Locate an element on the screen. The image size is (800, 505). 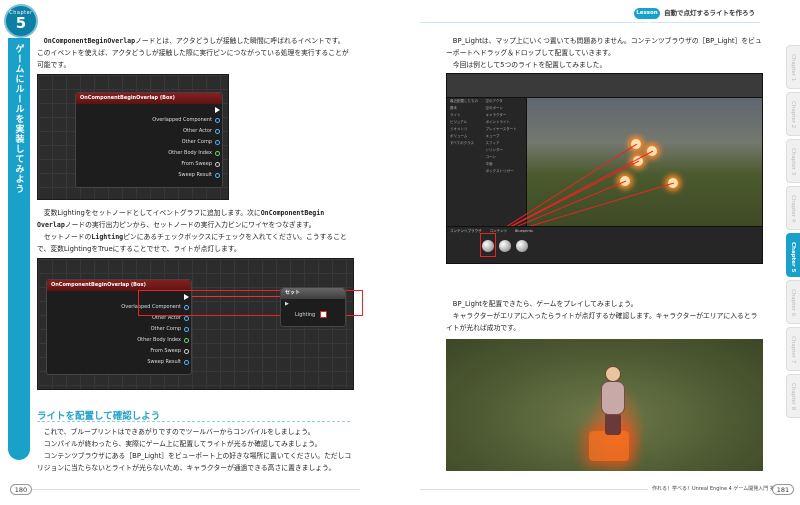
character-head is located at coordinates (613, 374).